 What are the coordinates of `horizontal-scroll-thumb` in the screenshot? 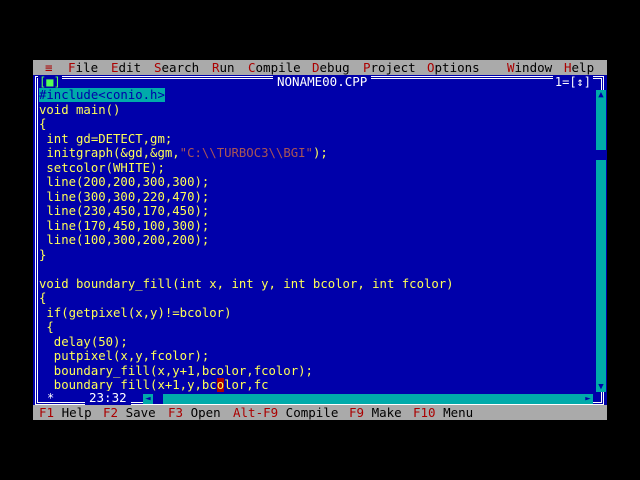 It's located at (158, 399).